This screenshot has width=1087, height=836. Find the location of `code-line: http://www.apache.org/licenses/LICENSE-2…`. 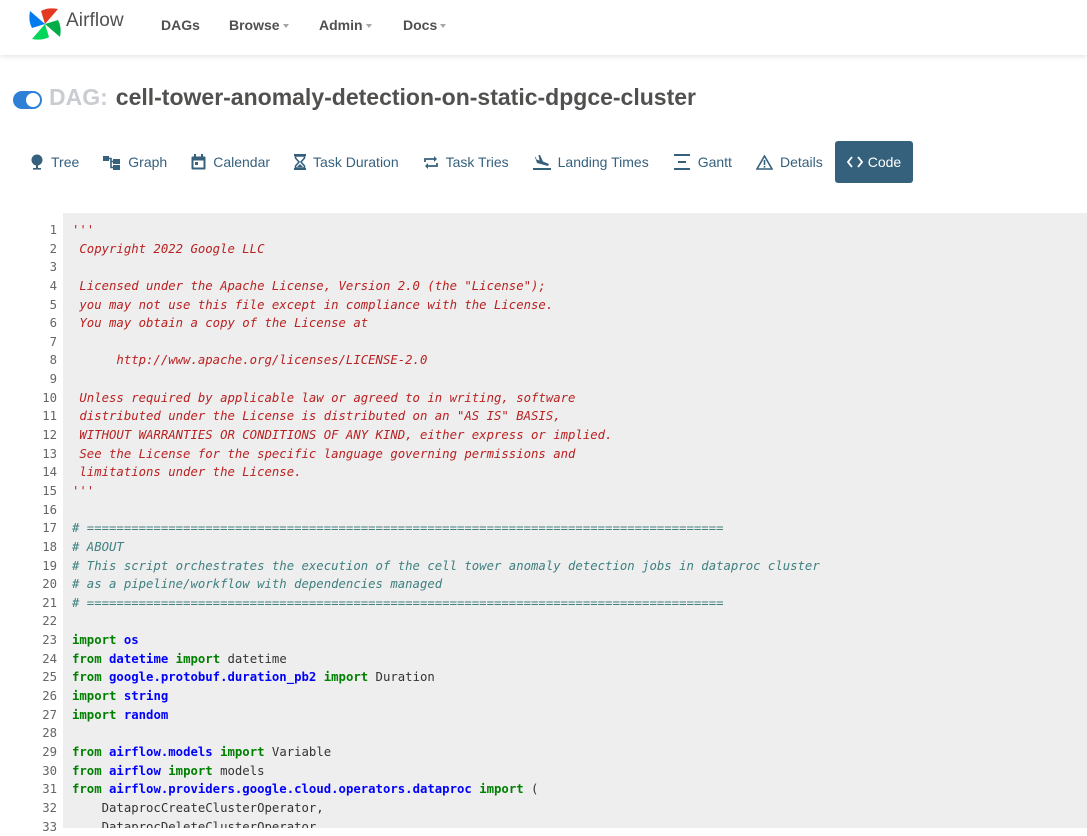

code-line: http://www.apache.org/licenses/LICENSE-2… is located at coordinates (579, 360).